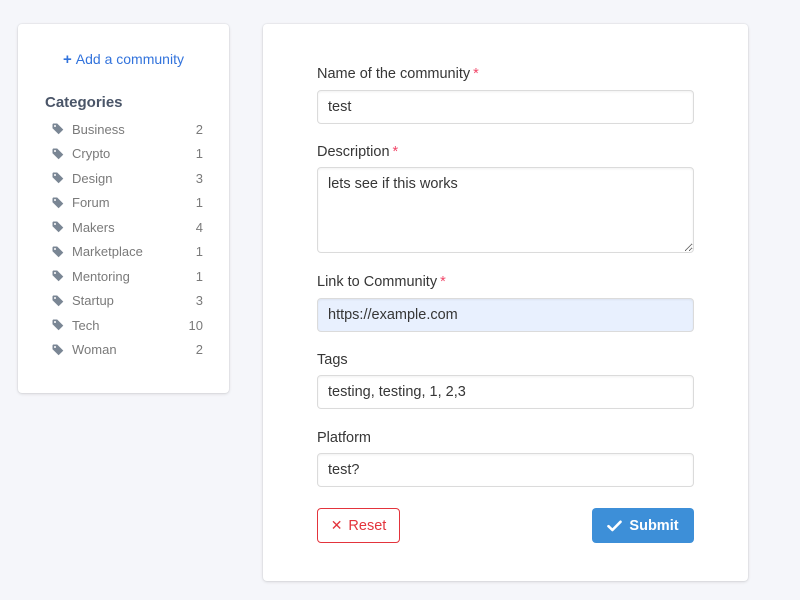  What do you see at coordinates (92, 178) in the screenshot?
I see `category-label: Design` at bounding box center [92, 178].